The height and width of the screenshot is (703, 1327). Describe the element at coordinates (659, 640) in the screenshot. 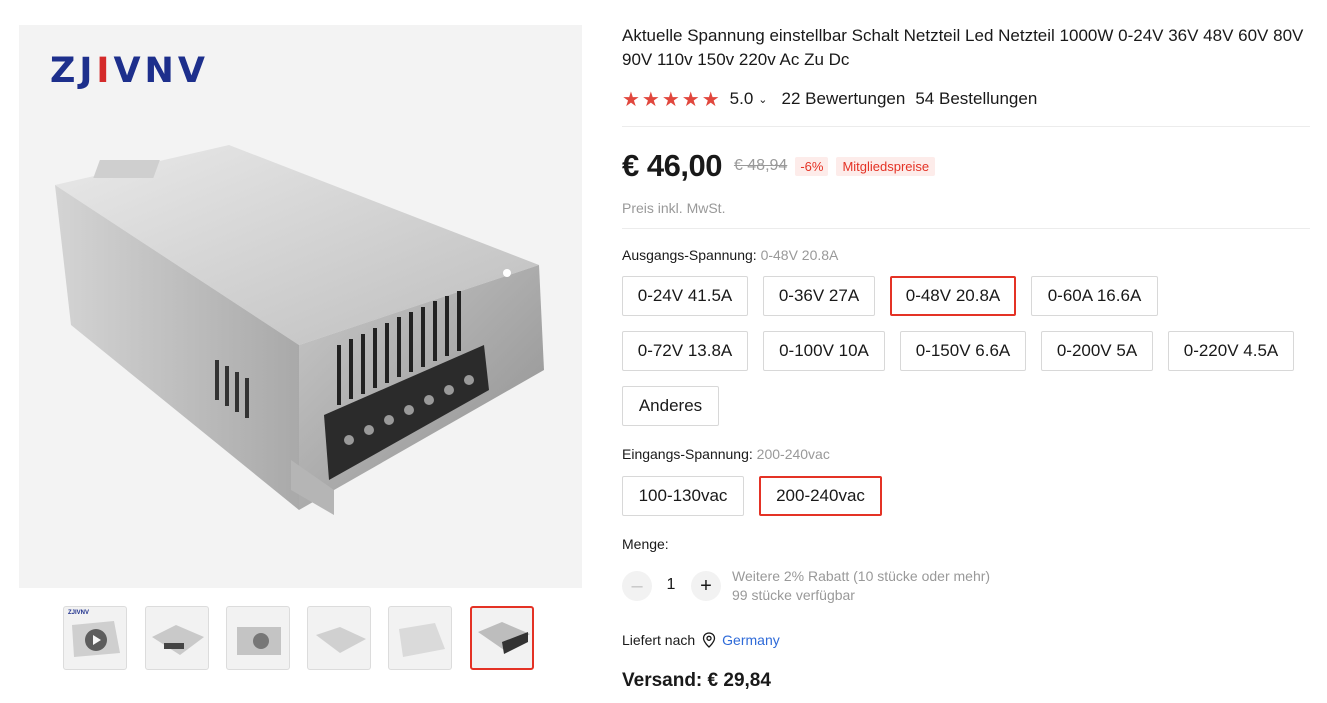

I see `delivery-label: Liefert nach` at that location.